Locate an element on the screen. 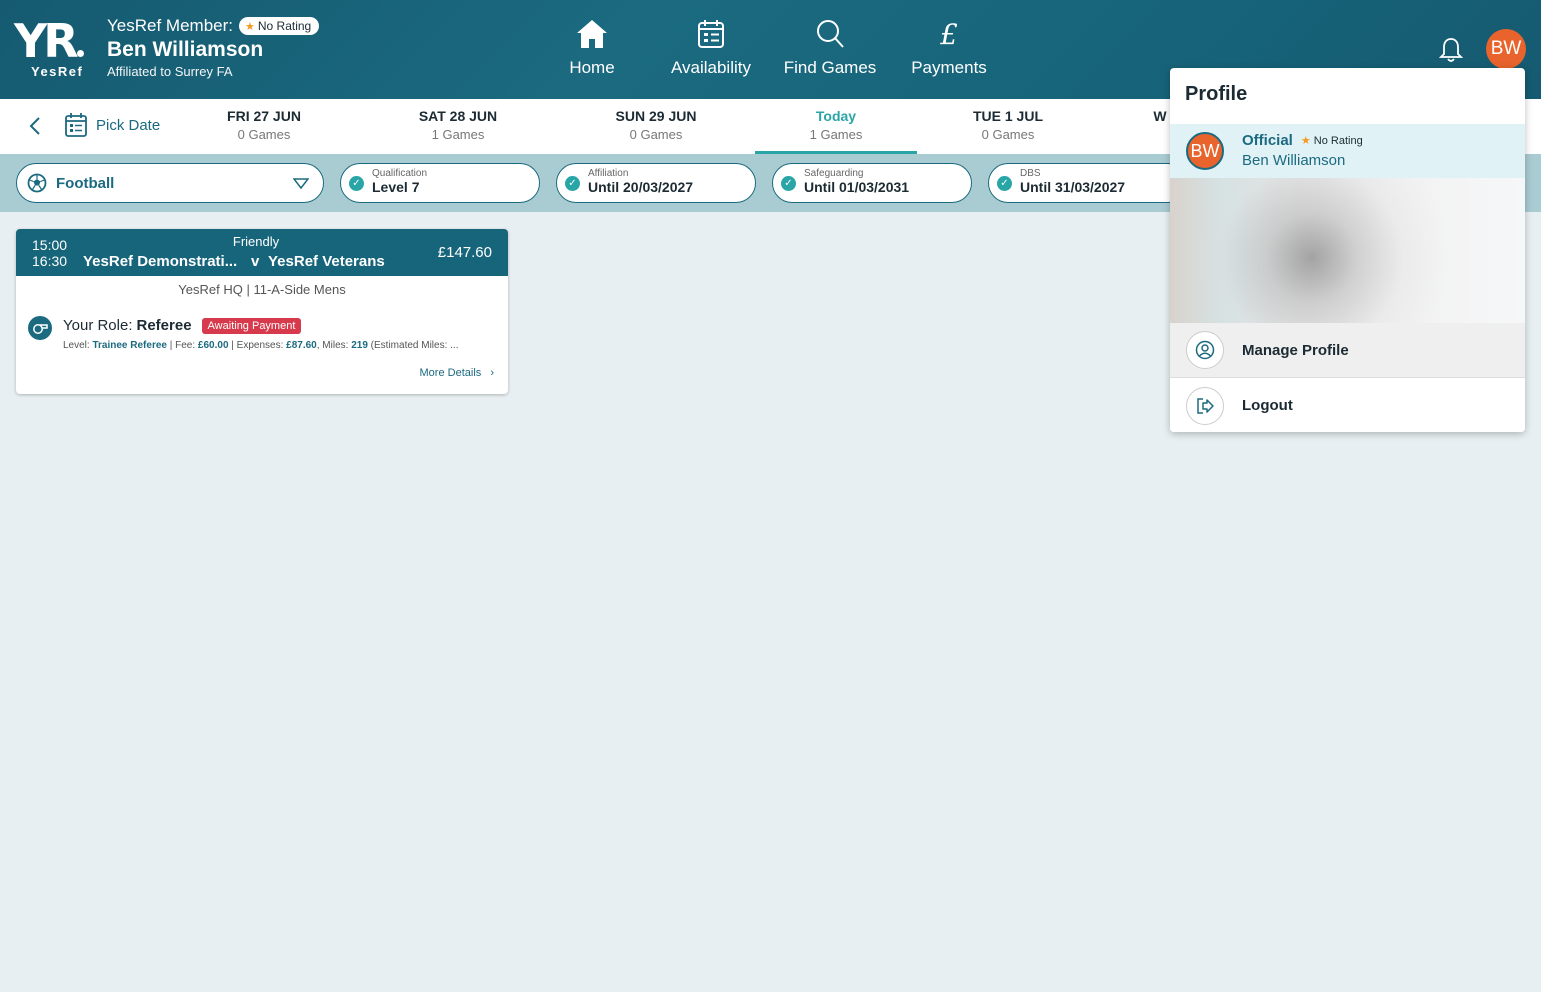  calendar-icon is located at coordinates (76, 125).